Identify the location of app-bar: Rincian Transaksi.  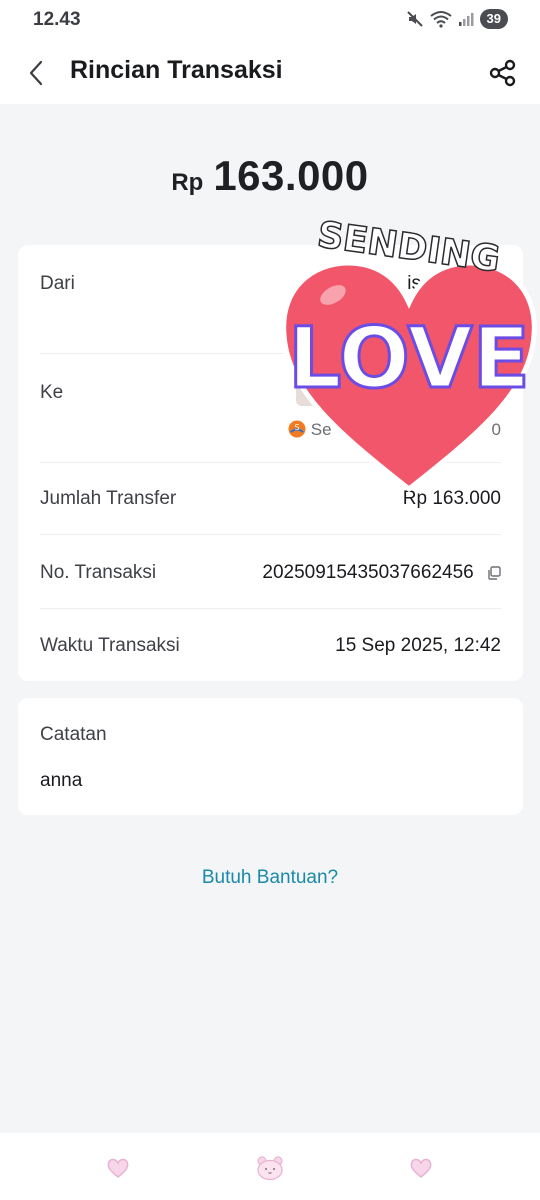
(270, 73).